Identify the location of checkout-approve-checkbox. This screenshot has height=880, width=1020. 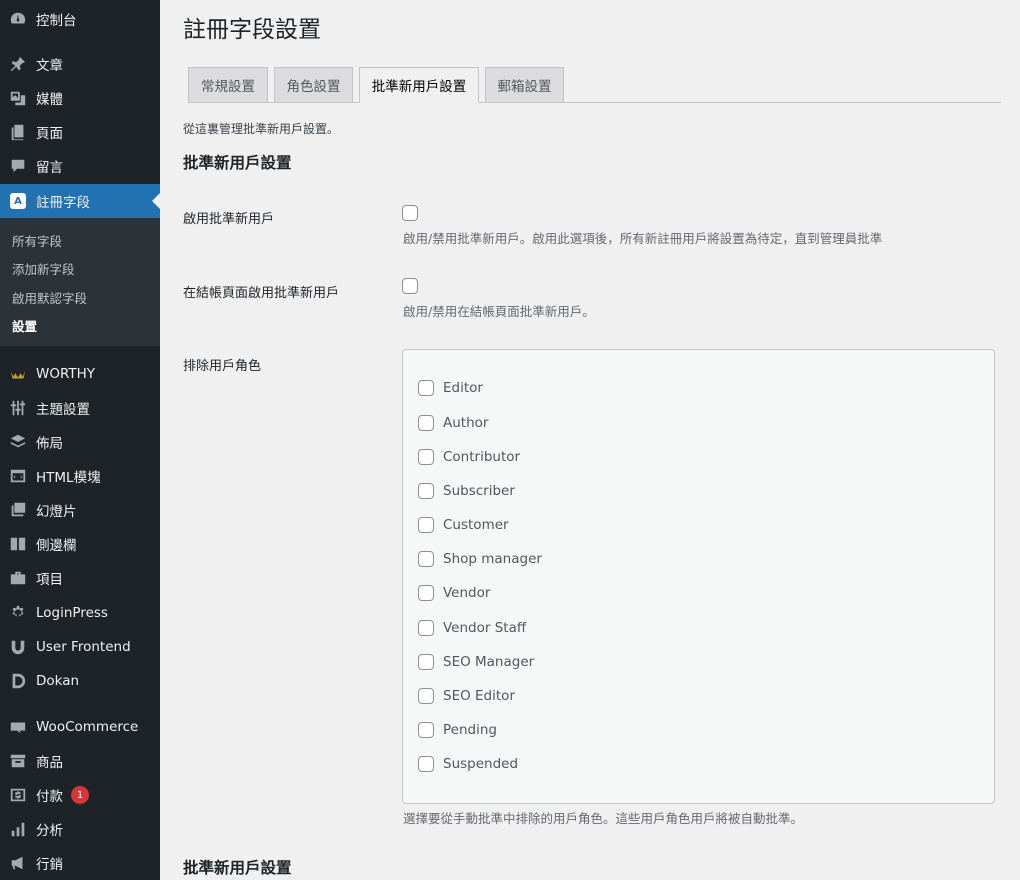
(410, 286).